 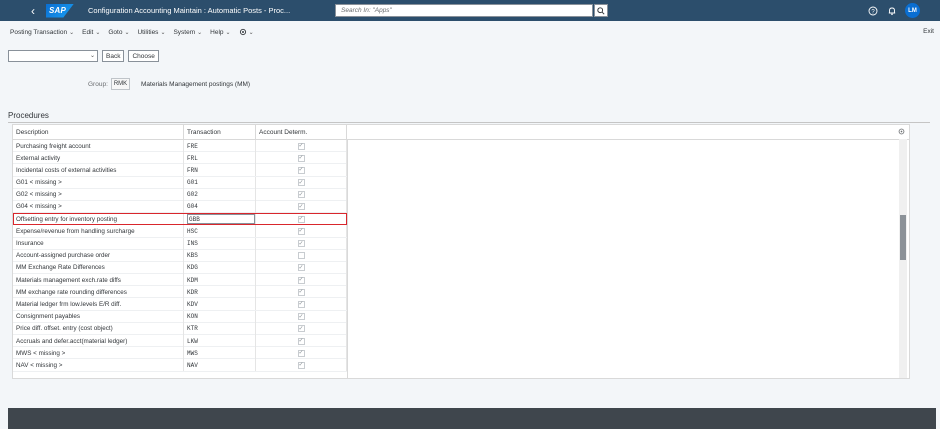 I want to click on user-avatar: LM, so click(x=912, y=10).